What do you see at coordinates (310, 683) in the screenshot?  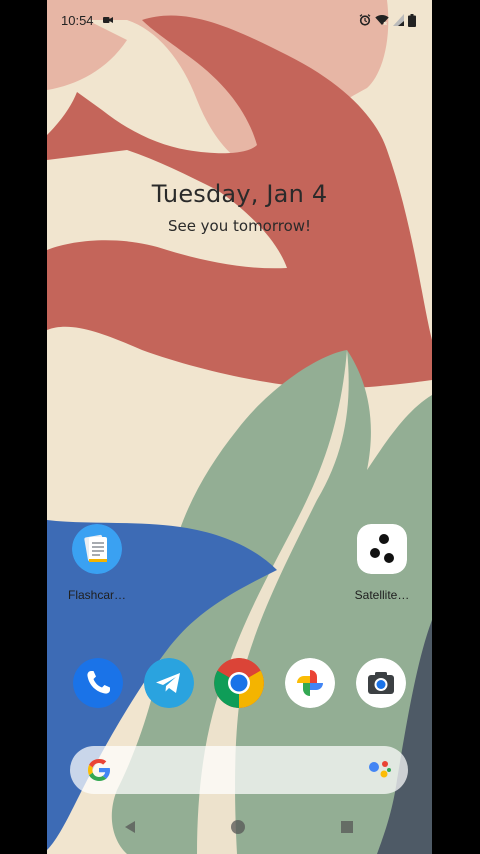 I see `photos-app-icon` at bounding box center [310, 683].